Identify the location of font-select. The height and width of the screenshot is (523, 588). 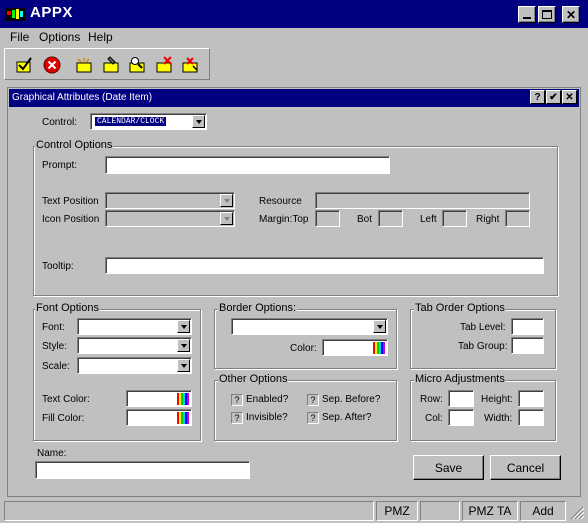
(134, 326).